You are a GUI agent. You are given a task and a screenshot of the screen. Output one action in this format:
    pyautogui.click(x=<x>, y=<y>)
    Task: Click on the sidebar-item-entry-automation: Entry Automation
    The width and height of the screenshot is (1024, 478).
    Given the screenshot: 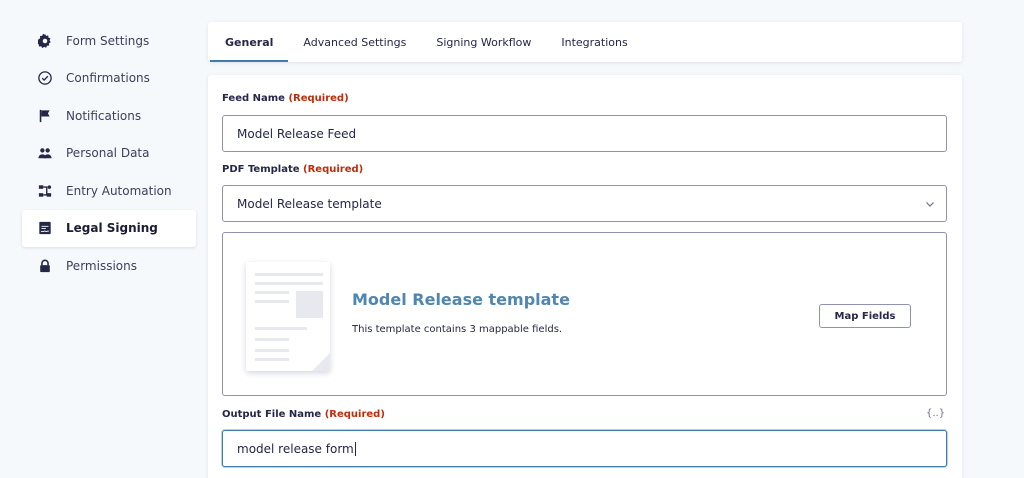 What is the action you would take?
    pyautogui.click(x=109, y=191)
    